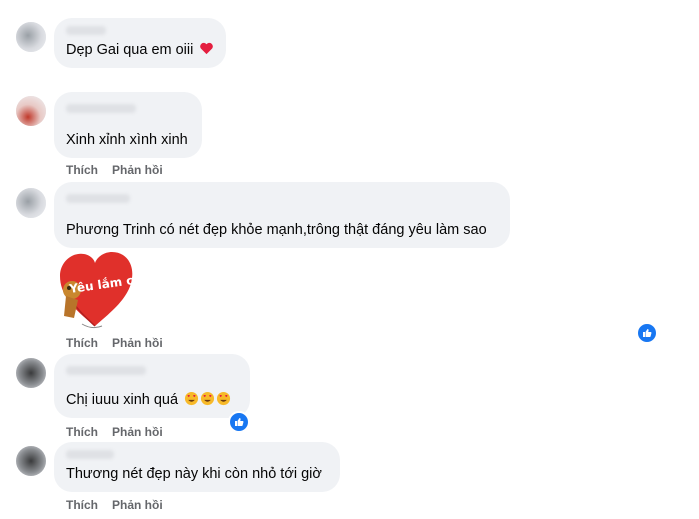 The width and height of the screenshot is (699, 519). What do you see at coordinates (130, 50) in the screenshot?
I see `comment-text: Dẹp Gai qua em oiii` at bounding box center [130, 50].